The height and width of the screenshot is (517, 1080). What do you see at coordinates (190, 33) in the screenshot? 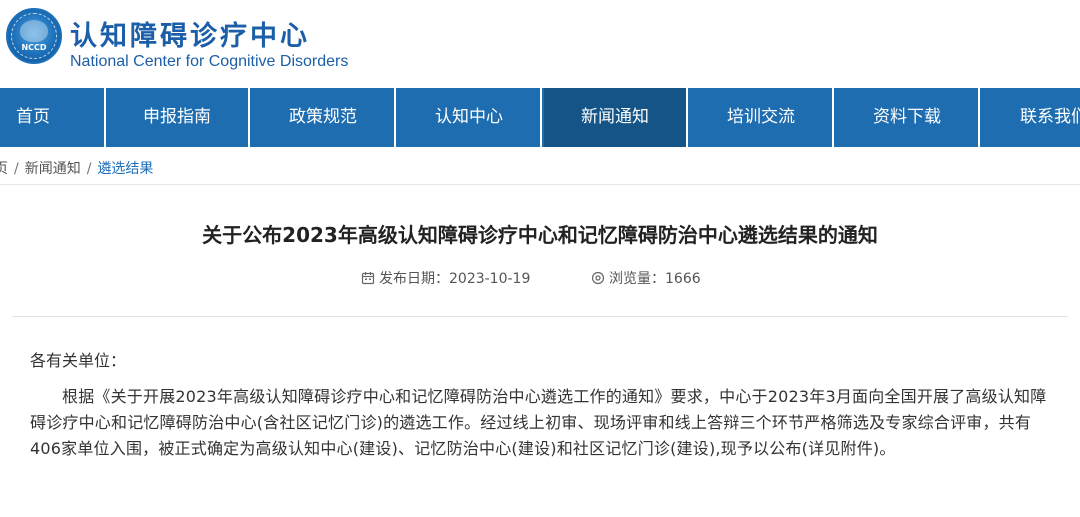
I see `site-title-cn: 认知障碍诊疗中心` at bounding box center [190, 33].